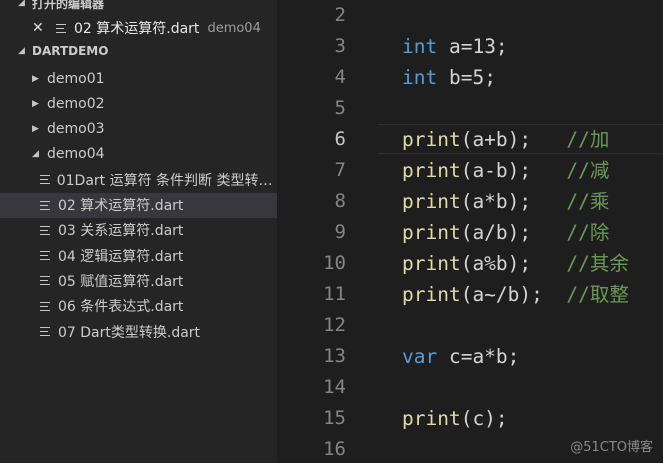  I want to click on line-number: 2, so click(340, 15).